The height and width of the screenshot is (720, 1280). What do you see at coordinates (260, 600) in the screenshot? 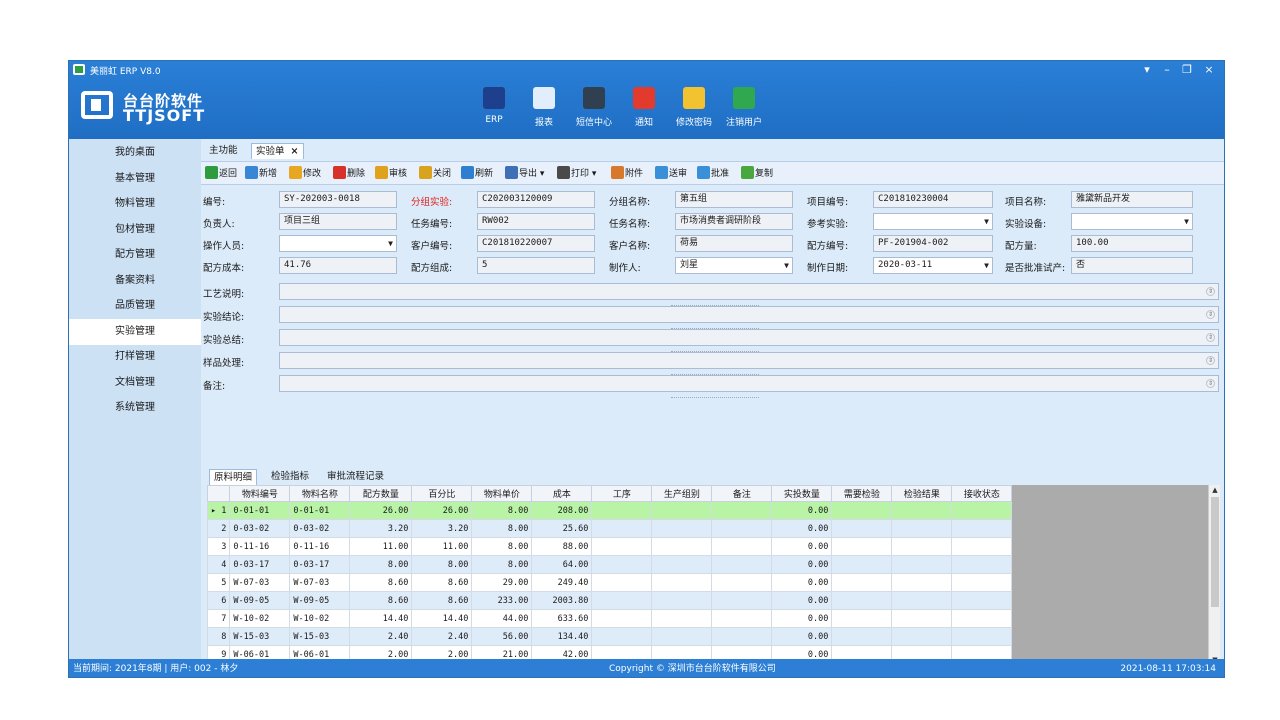
I see `table-cell: W-09-05` at bounding box center [260, 600].